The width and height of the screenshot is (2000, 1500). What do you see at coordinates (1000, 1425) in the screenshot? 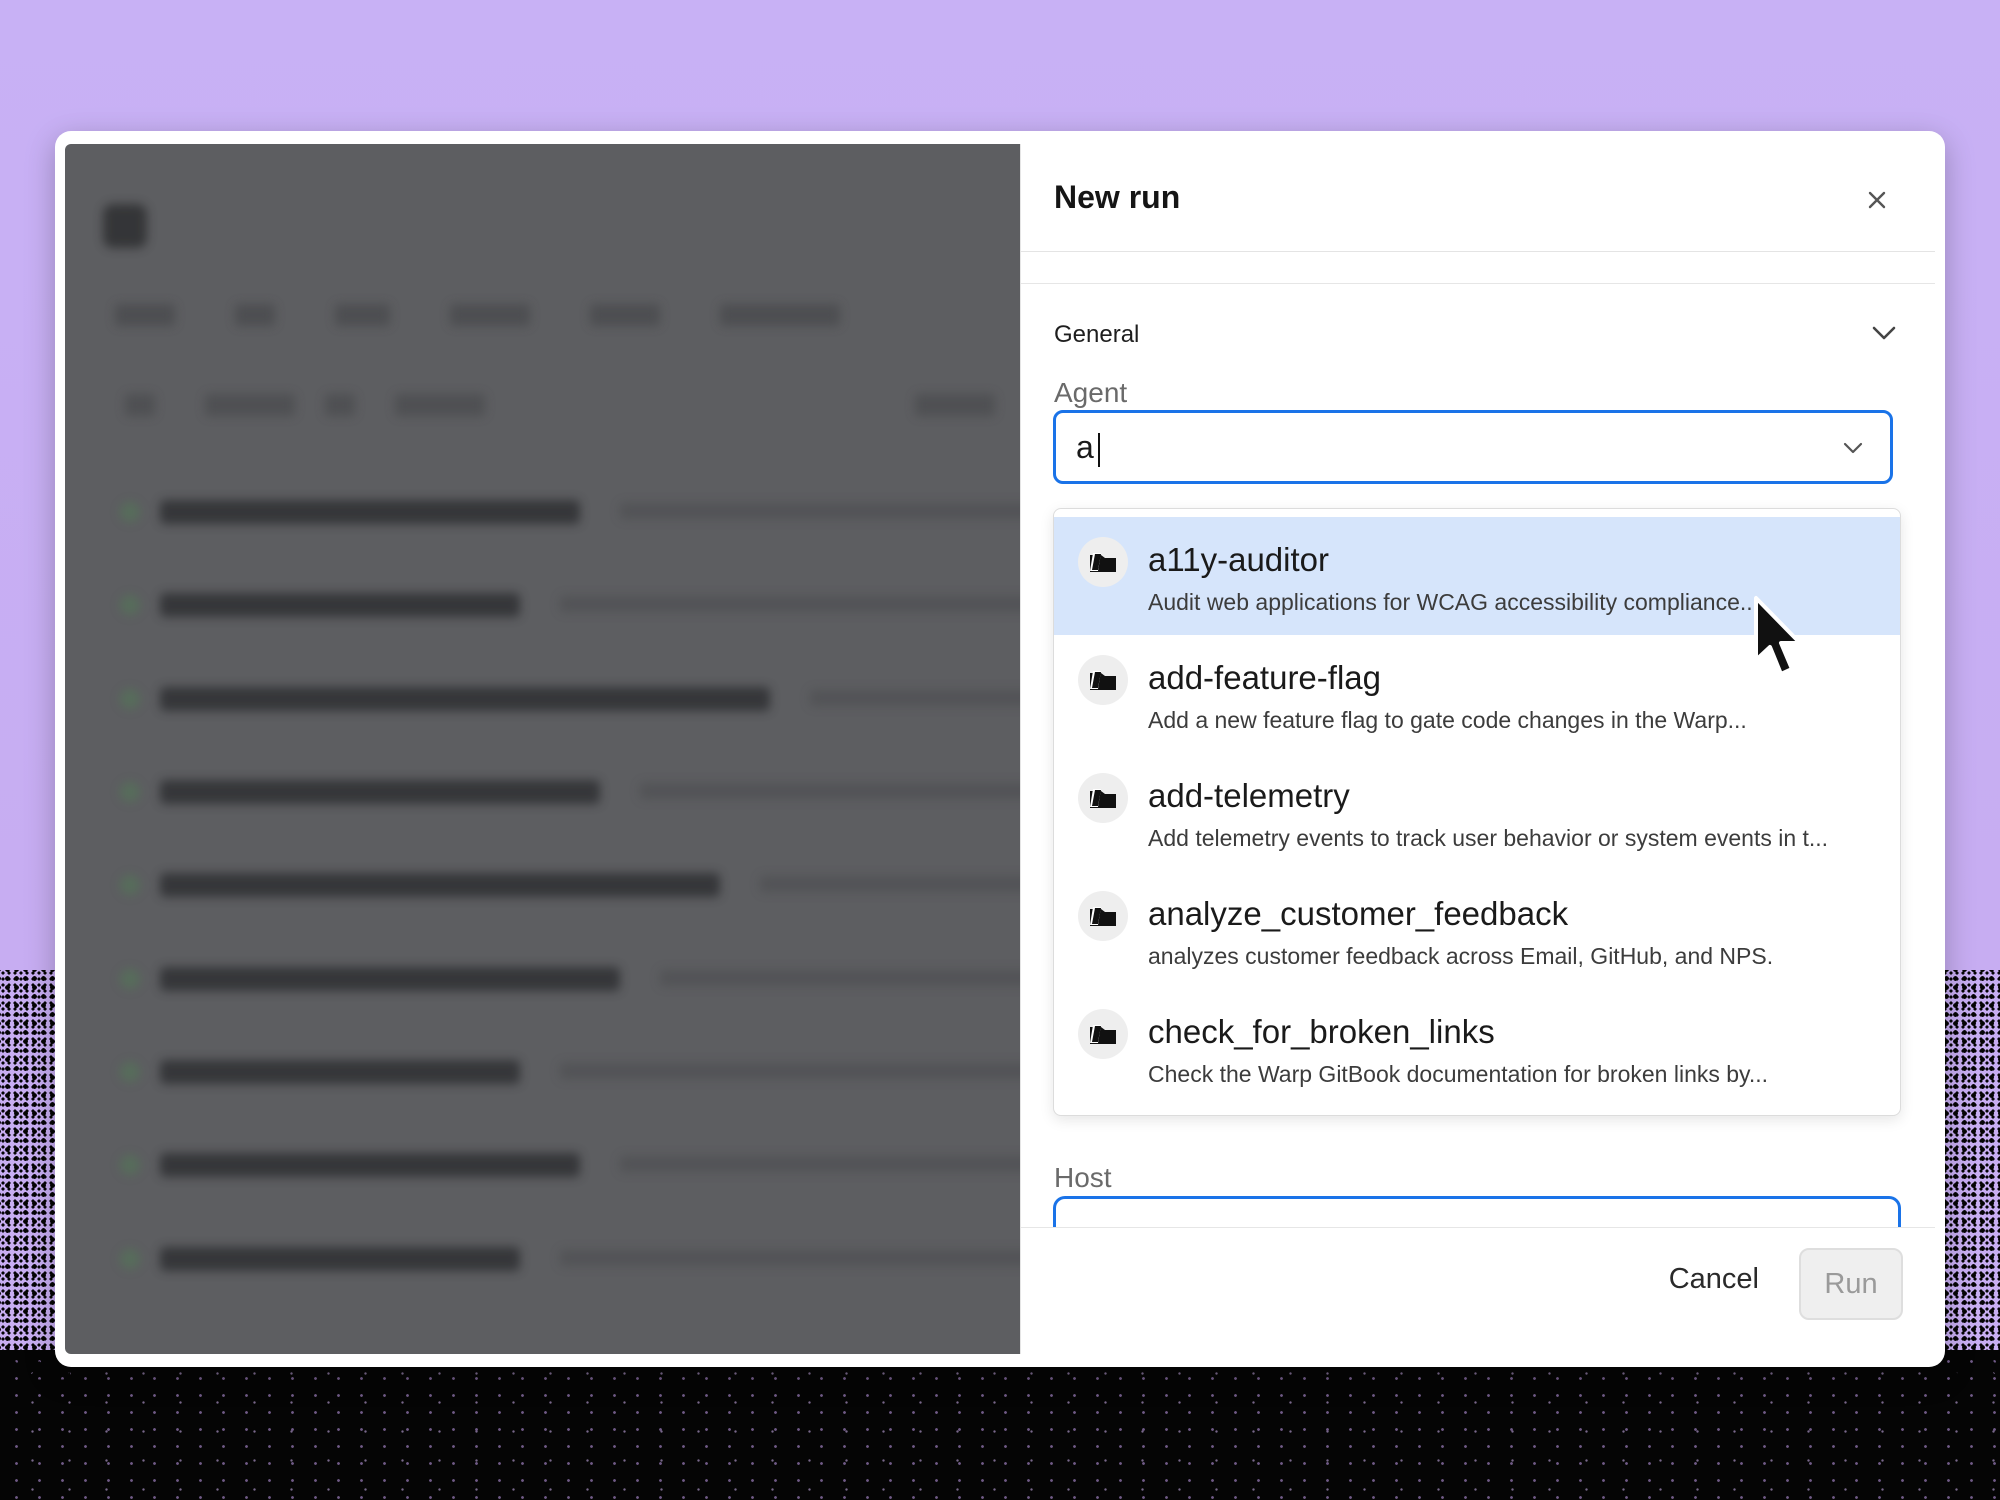
I see `background-dots` at bounding box center [1000, 1425].